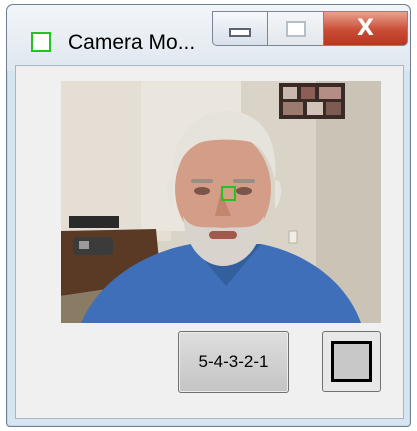 The width and height of the screenshot is (417, 431). I want to click on close-icon: X, so click(365, 28).